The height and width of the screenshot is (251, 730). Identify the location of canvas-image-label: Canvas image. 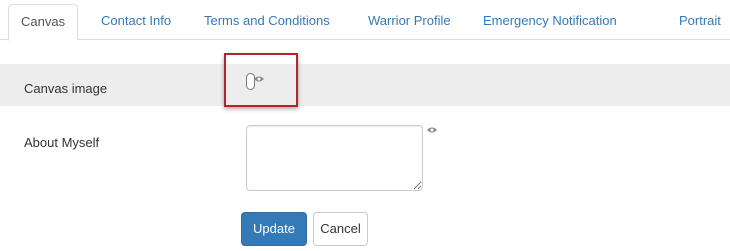
(66, 88).